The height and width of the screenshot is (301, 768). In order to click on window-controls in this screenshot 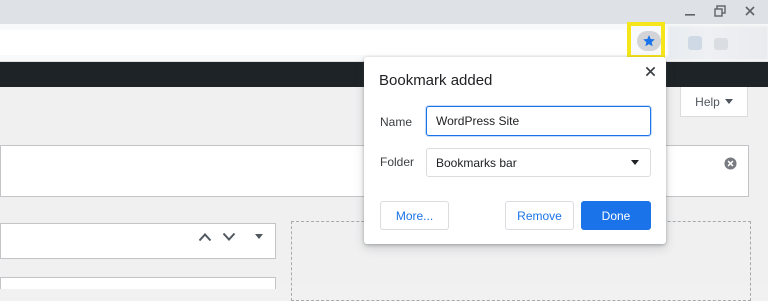, I will do `click(720, 11)`.